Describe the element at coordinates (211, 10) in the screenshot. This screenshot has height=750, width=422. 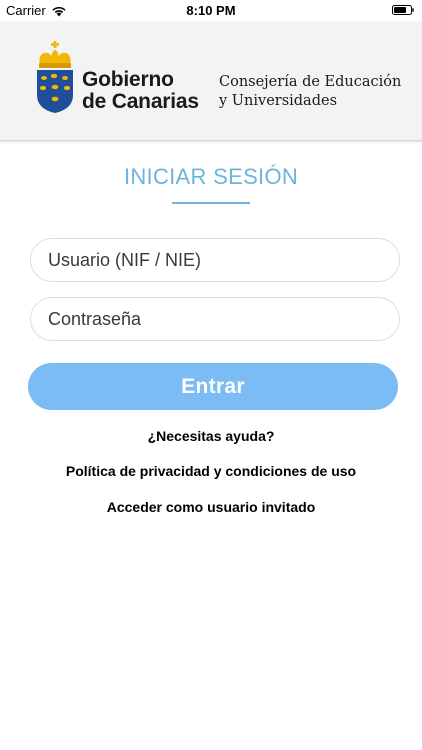
I see `status-bar: Carrier 8:10 PM` at that location.